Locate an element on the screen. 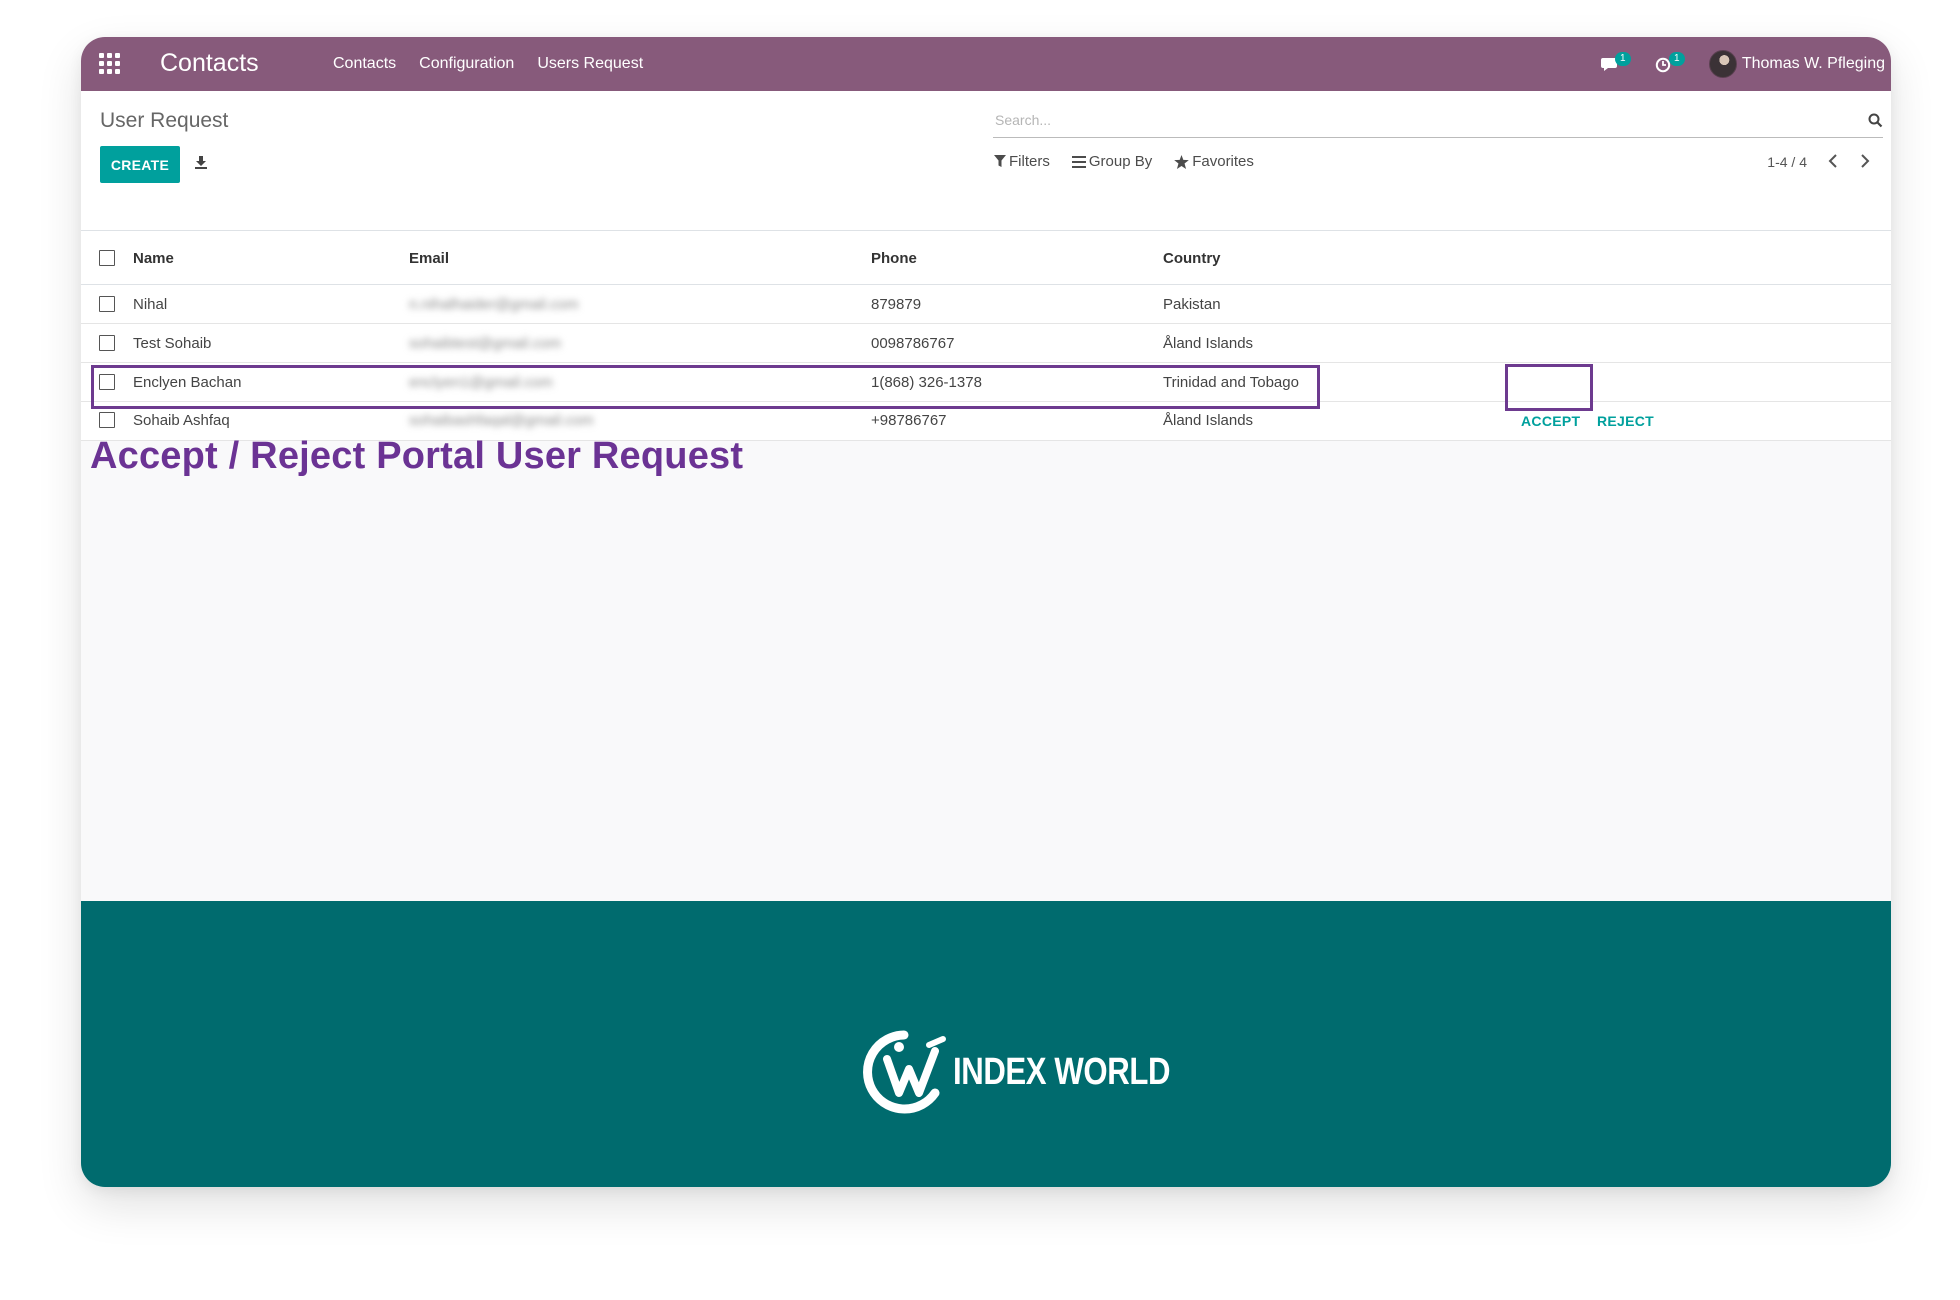 The width and height of the screenshot is (1960, 1300). favorites-label: Favorites is located at coordinates (1223, 161).